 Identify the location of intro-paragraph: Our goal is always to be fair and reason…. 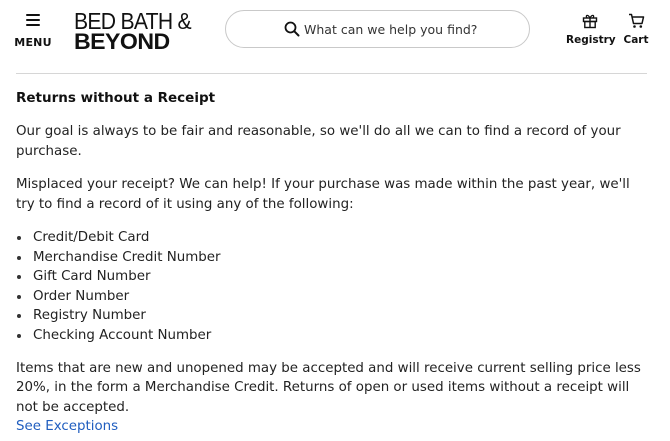
(318, 141).